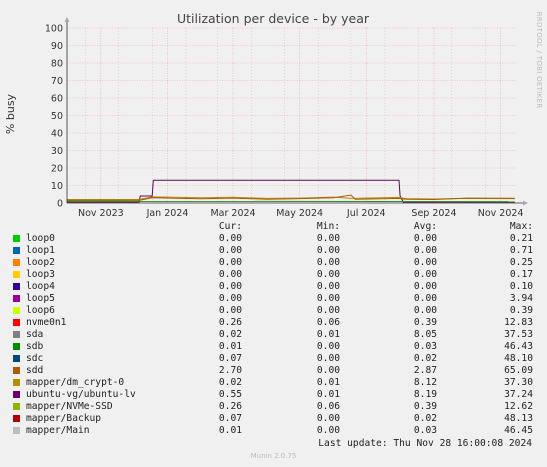  Describe the element at coordinates (40, 250) in the screenshot. I see `legend-name: loop1` at that location.